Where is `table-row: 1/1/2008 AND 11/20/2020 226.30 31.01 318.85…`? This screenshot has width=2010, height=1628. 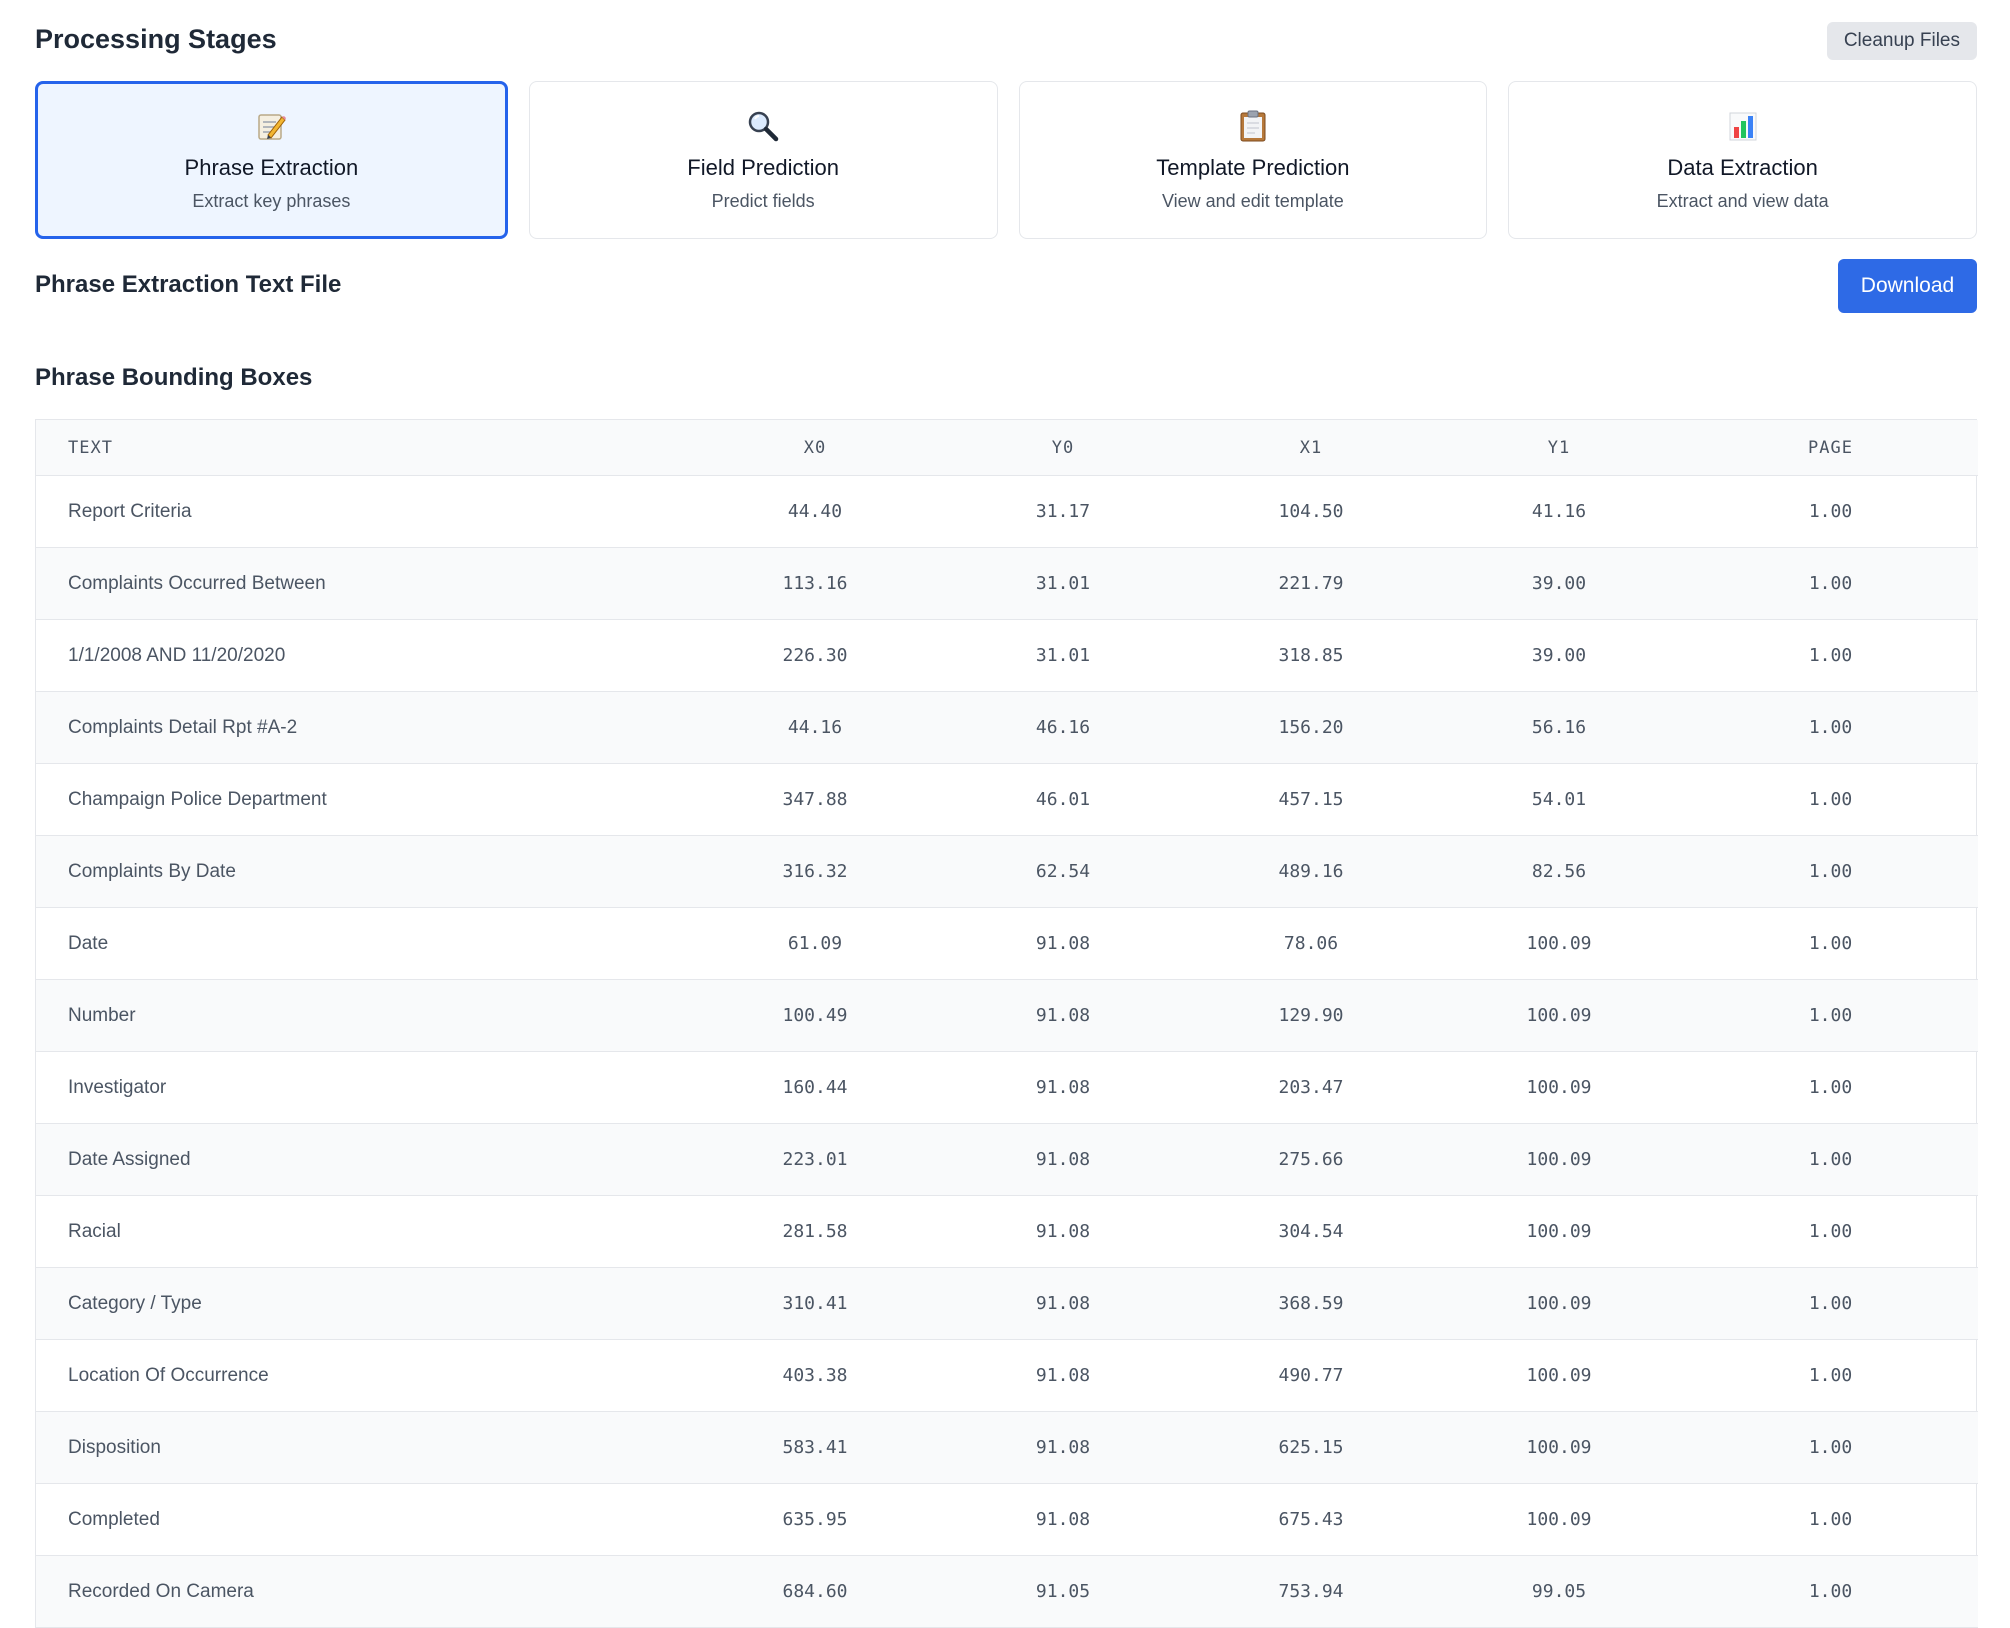 table-row: 1/1/2008 AND 11/20/2020 226.30 31.01 318.85… is located at coordinates (1007, 655).